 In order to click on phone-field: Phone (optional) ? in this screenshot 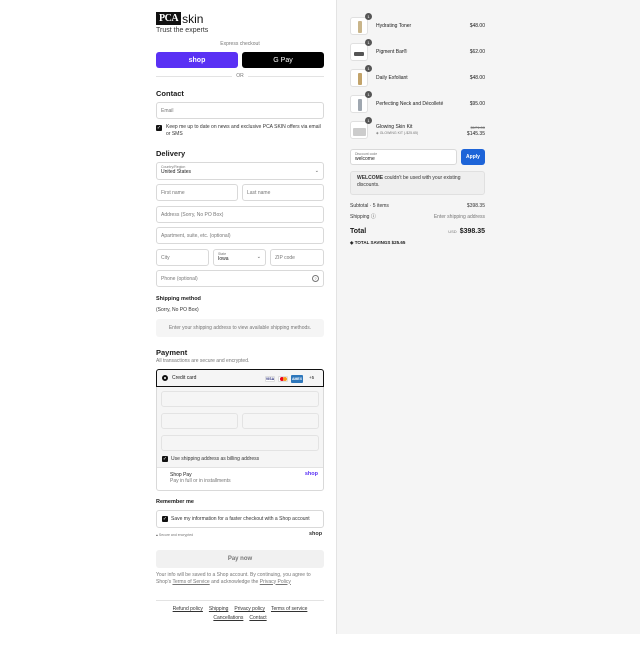, I will do `click(240, 278)`.